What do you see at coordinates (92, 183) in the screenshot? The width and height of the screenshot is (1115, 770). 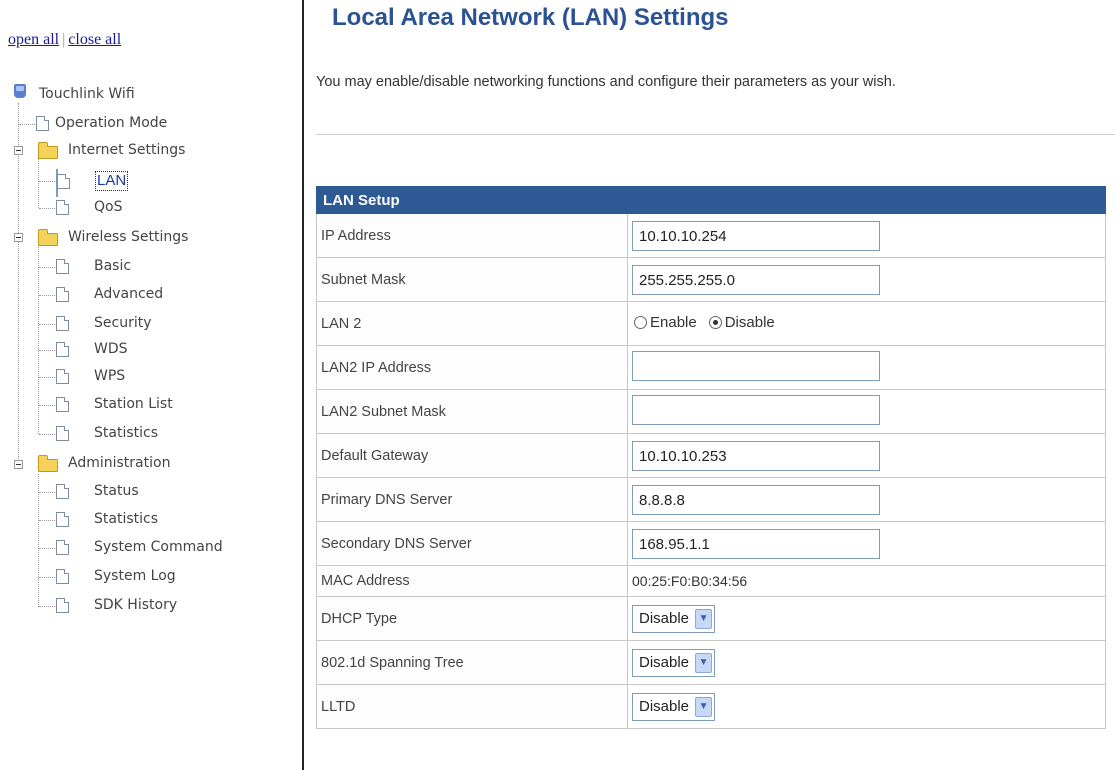 I see `tree-item-lan: LAN` at bounding box center [92, 183].